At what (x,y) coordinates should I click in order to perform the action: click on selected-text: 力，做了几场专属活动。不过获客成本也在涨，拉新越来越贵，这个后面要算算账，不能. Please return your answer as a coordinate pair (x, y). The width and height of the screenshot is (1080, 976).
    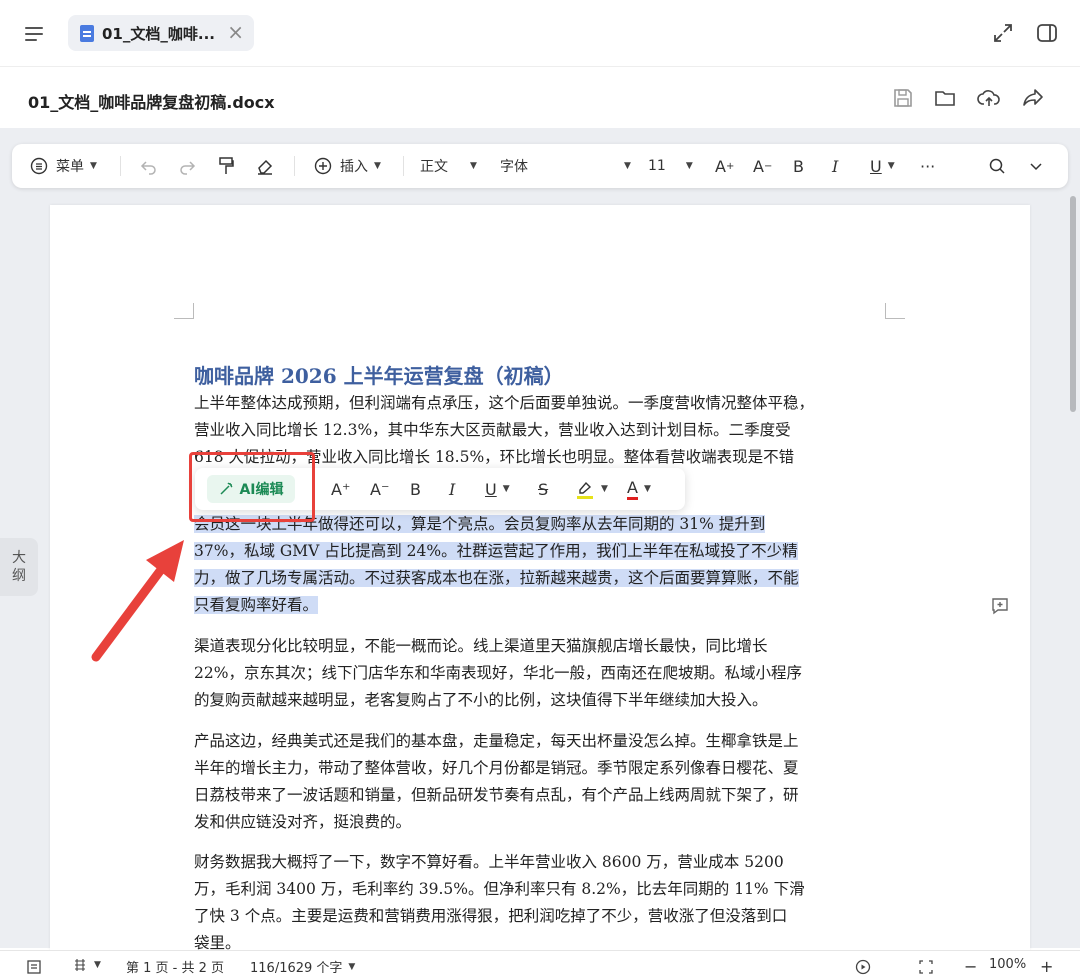
    Looking at the image, I should click on (496, 578).